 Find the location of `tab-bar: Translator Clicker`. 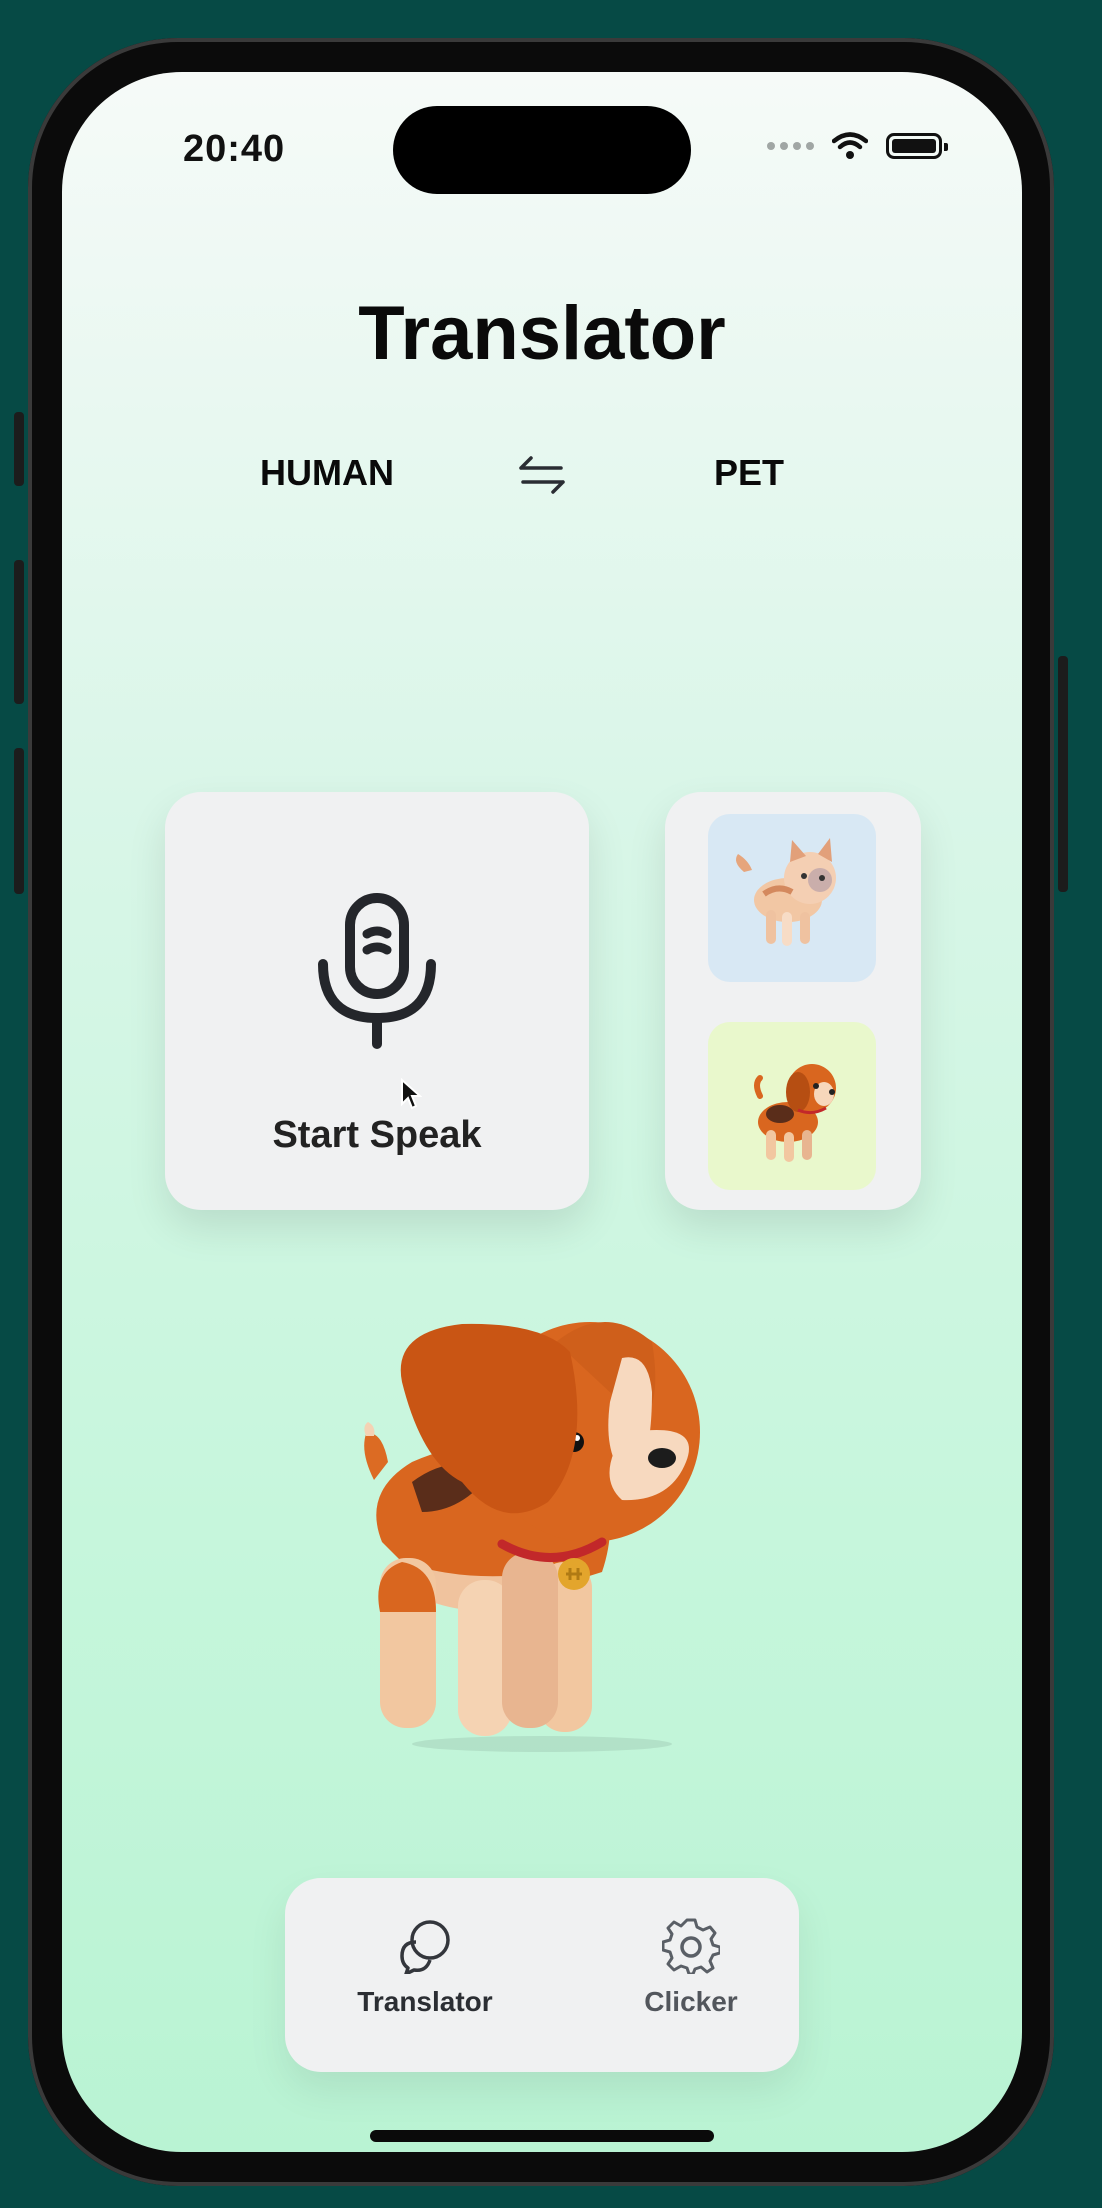

tab-bar: Translator Clicker is located at coordinates (542, 1975).